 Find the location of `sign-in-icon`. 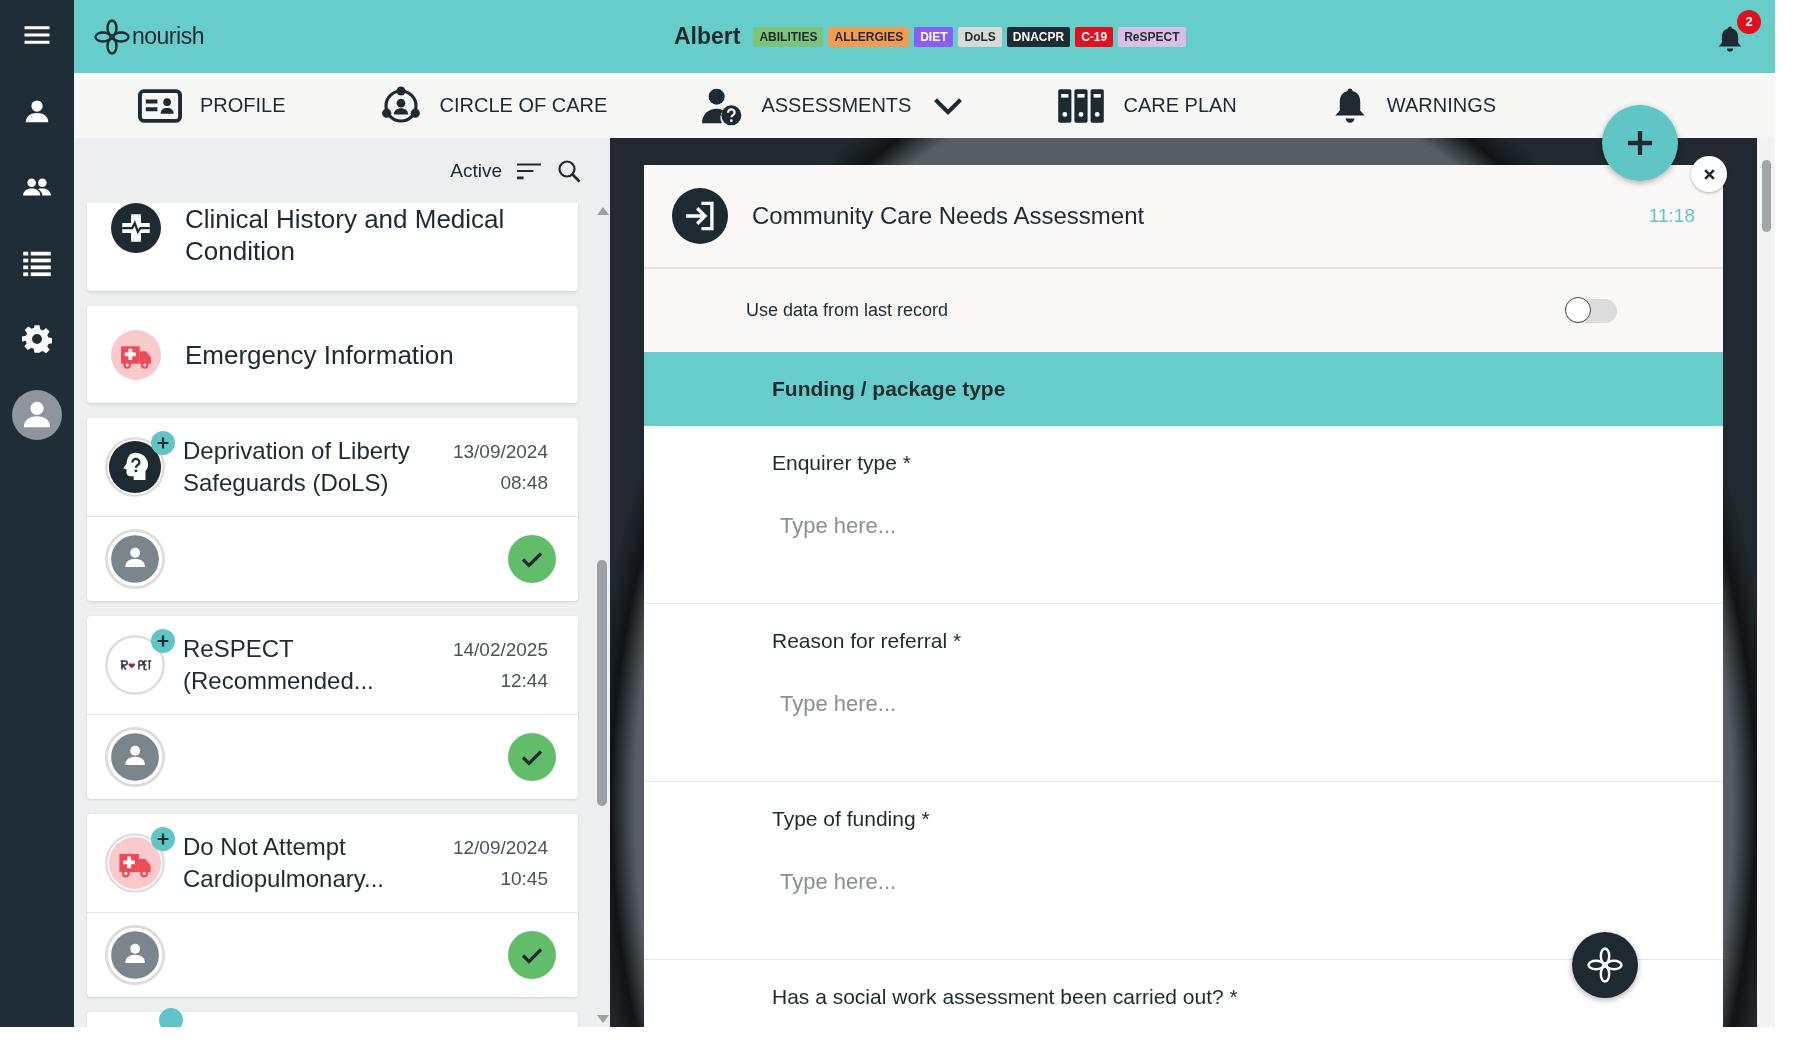

sign-in-icon is located at coordinates (700, 216).